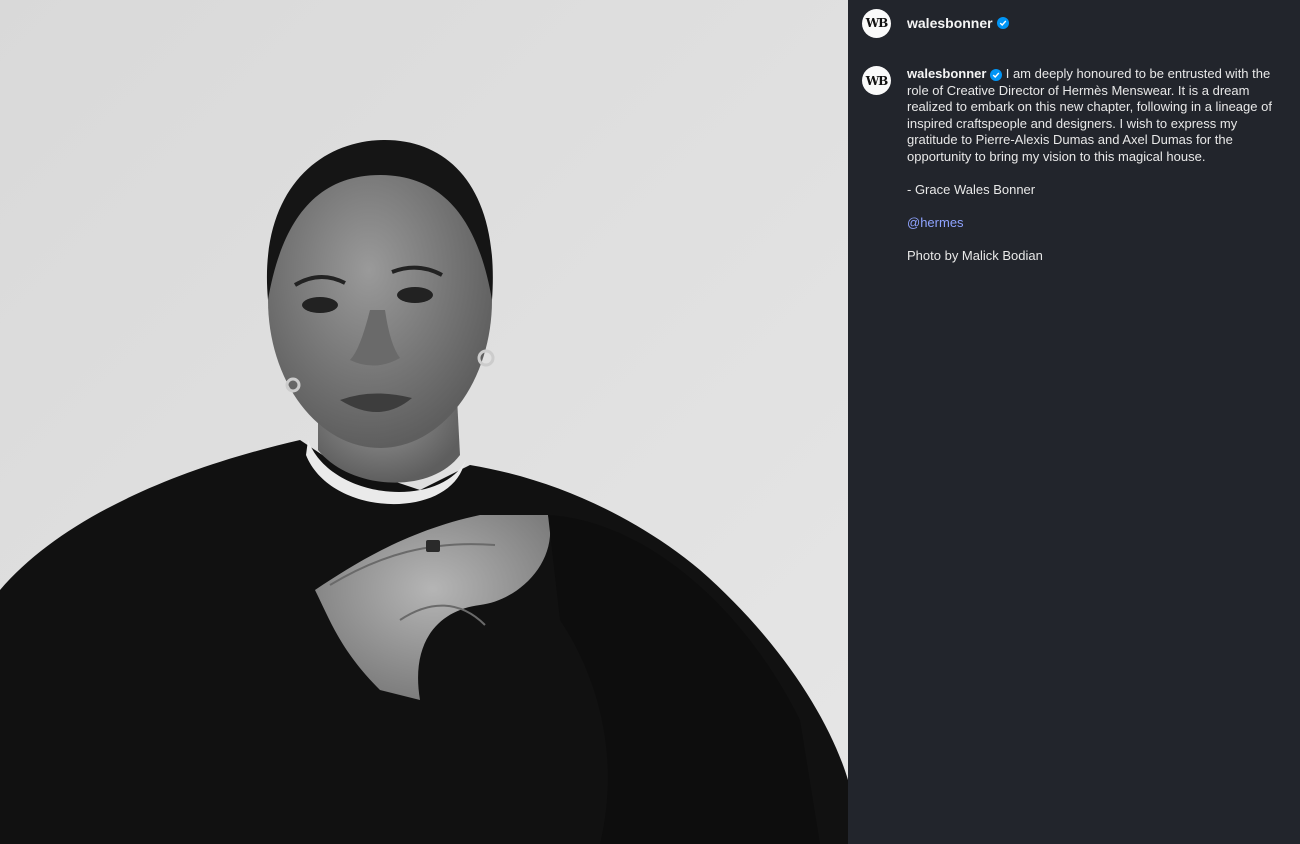 The height and width of the screenshot is (844, 1300). What do you see at coordinates (971, 189) in the screenshot?
I see `caption-signature: - Grace Wales Bonner` at bounding box center [971, 189].